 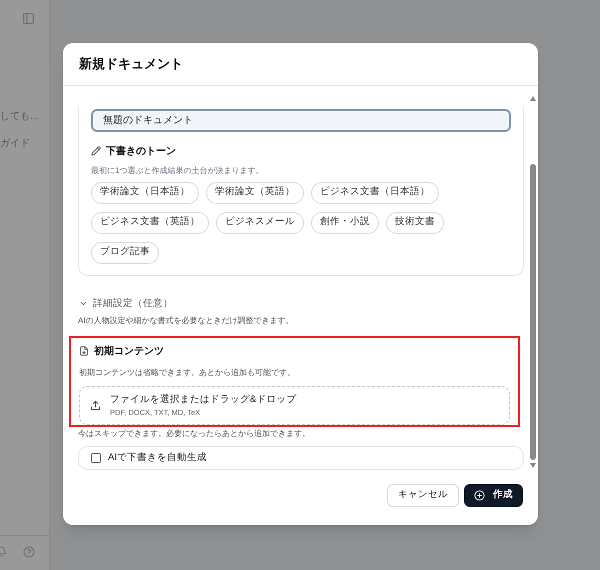 I want to click on checkbox, so click(x=96, y=457).